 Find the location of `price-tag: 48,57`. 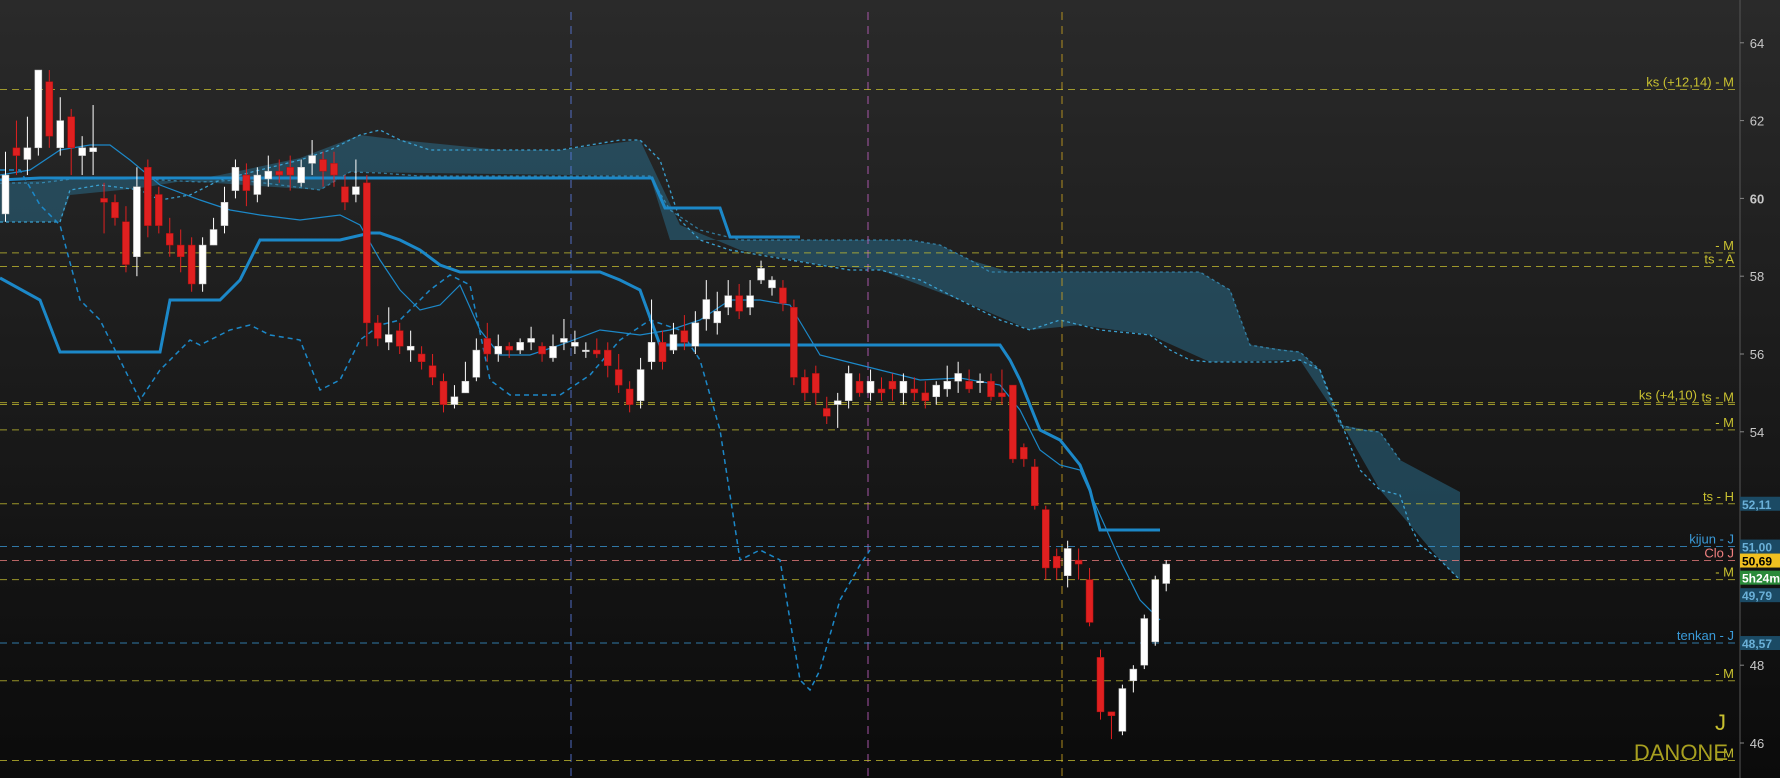

price-tag: 48,57 is located at coordinates (1757, 644).